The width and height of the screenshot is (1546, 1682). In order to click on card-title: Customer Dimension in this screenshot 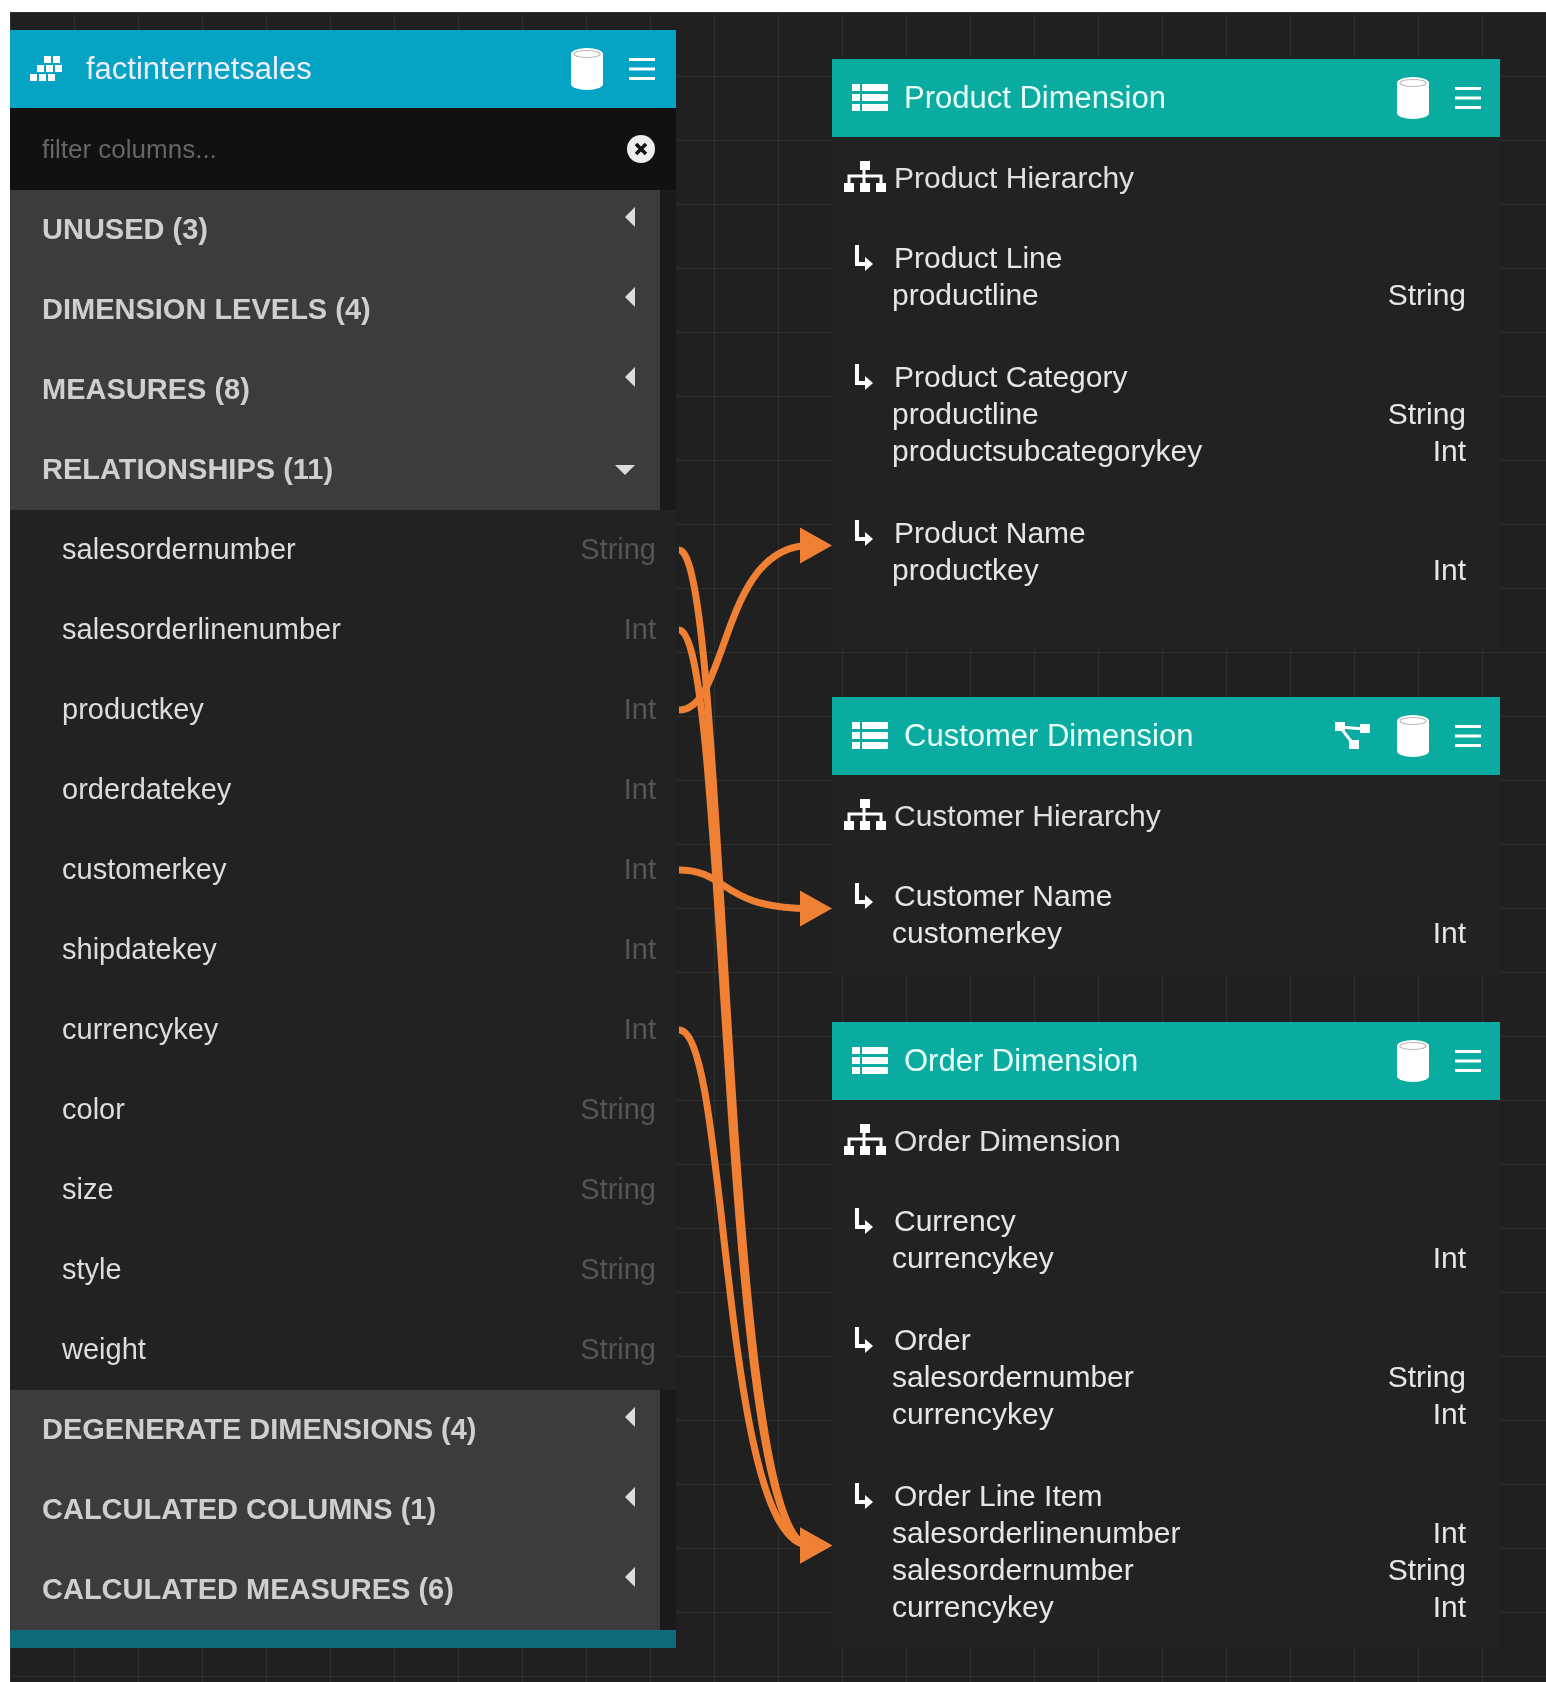, I will do `click(1049, 735)`.